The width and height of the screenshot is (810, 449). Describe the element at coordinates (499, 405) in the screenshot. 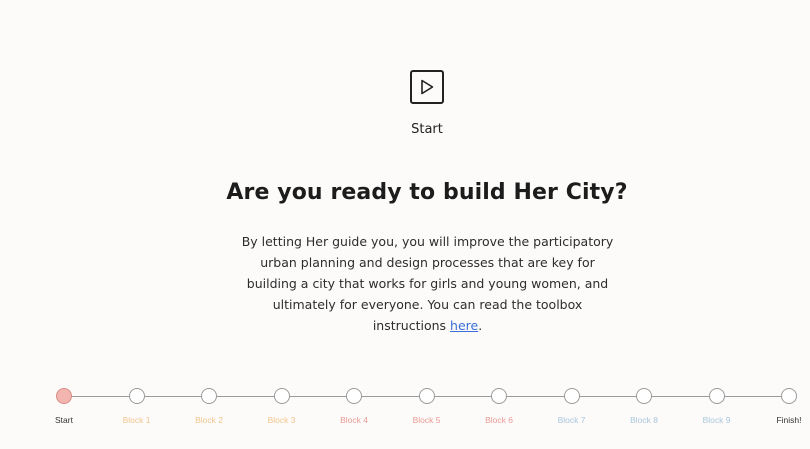

I see `progress-step: Block 6` at that location.